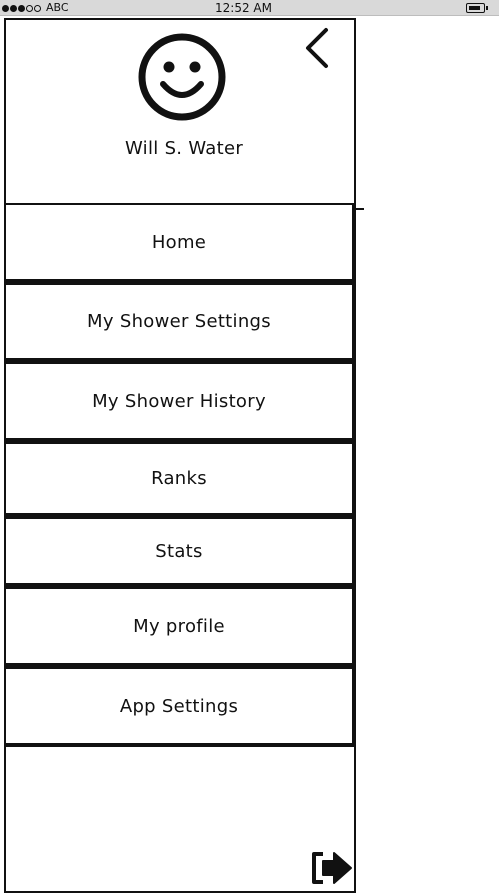  I want to click on menu-item-home: Home, so click(179, 243).